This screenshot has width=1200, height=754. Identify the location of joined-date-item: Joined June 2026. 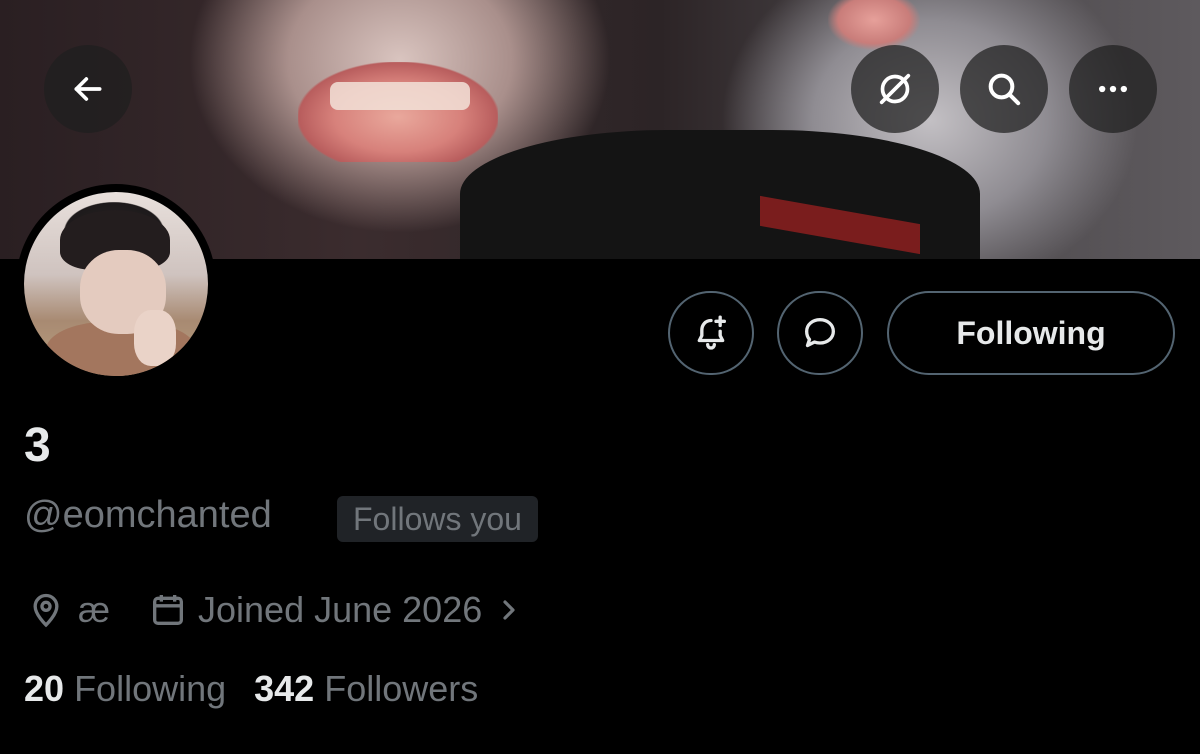
(335, 610).